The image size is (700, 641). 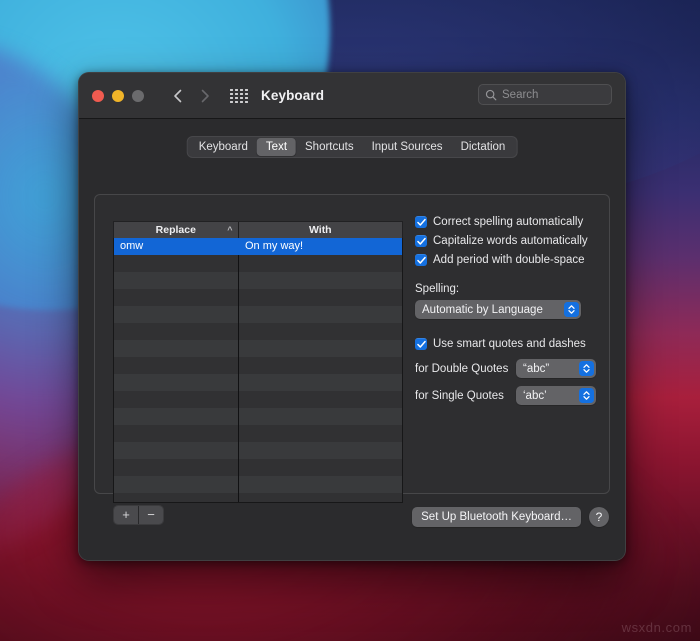 I want to click on checkbox-label: Correct spelling automatically, so click(x=508, y=222).